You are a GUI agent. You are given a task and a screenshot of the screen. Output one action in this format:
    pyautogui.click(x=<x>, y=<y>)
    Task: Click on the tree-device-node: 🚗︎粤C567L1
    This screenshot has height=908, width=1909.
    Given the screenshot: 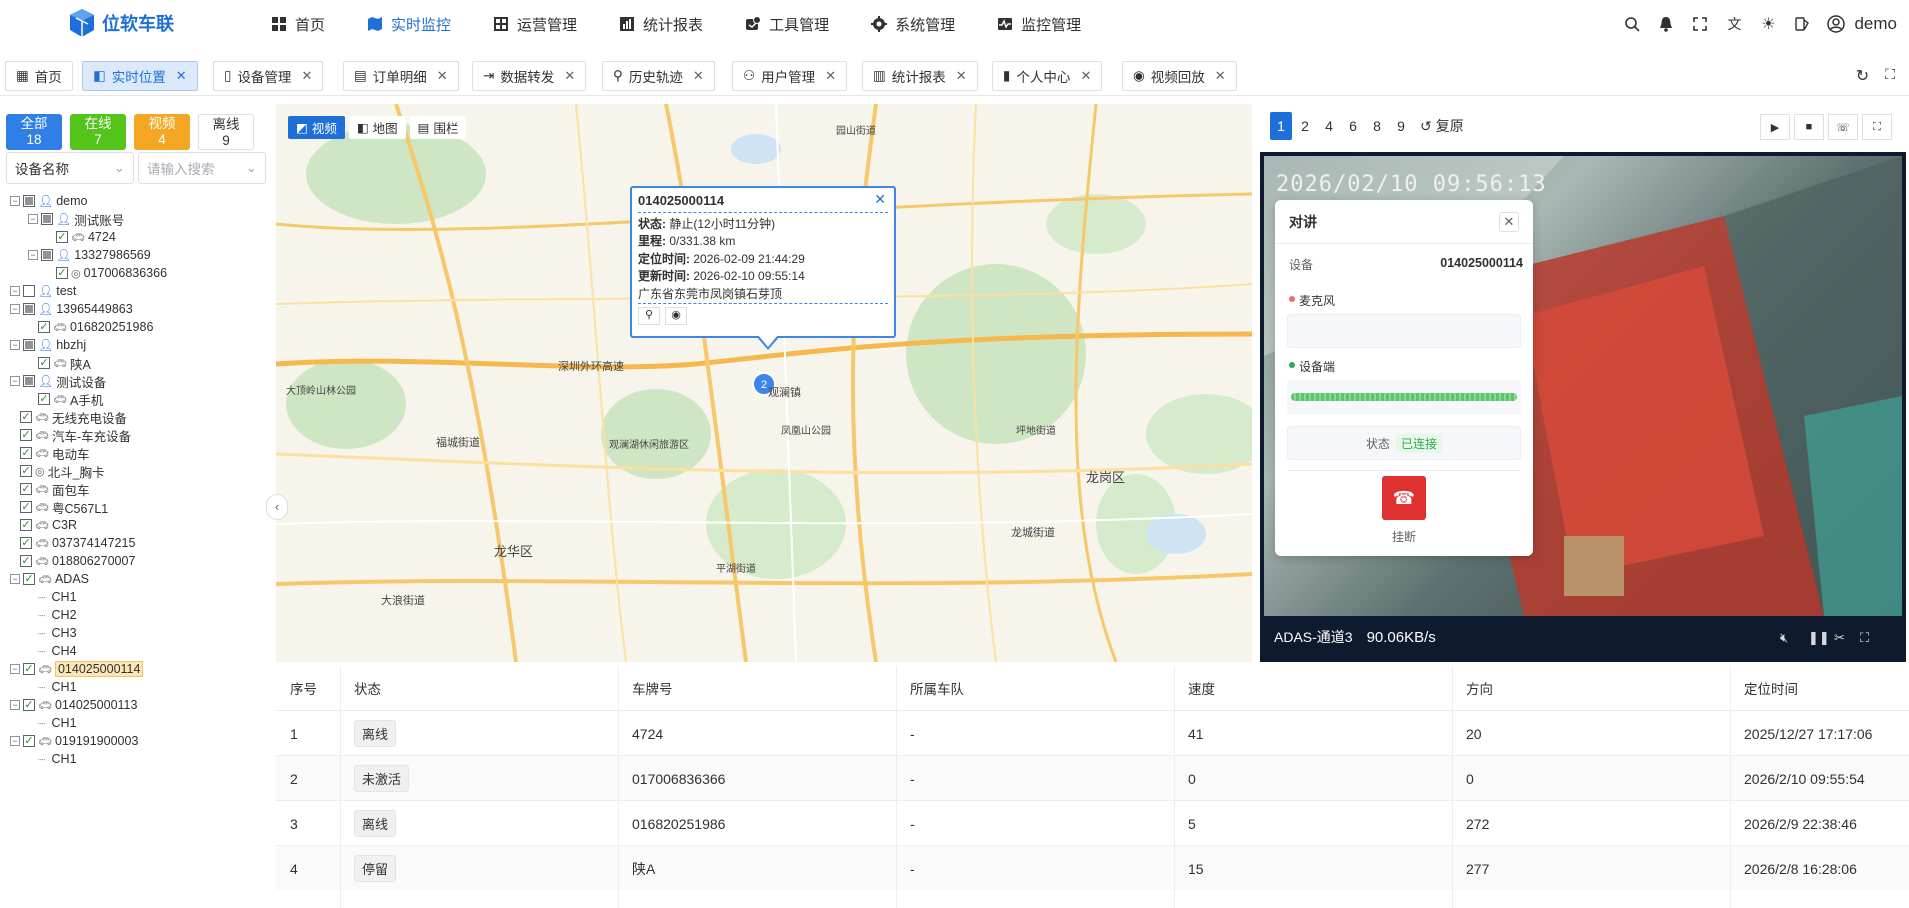 What is the action you would take?
    pyautogui.click(x=64, y=507)
    